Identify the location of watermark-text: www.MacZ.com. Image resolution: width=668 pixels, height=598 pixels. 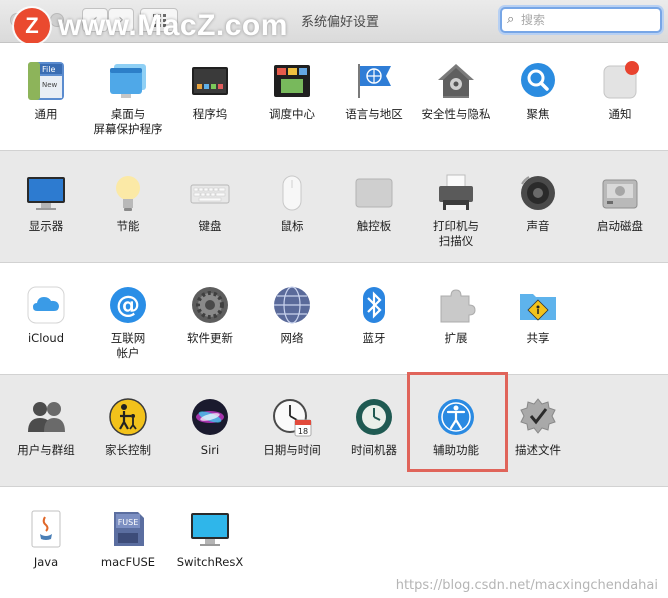
(173, 25).